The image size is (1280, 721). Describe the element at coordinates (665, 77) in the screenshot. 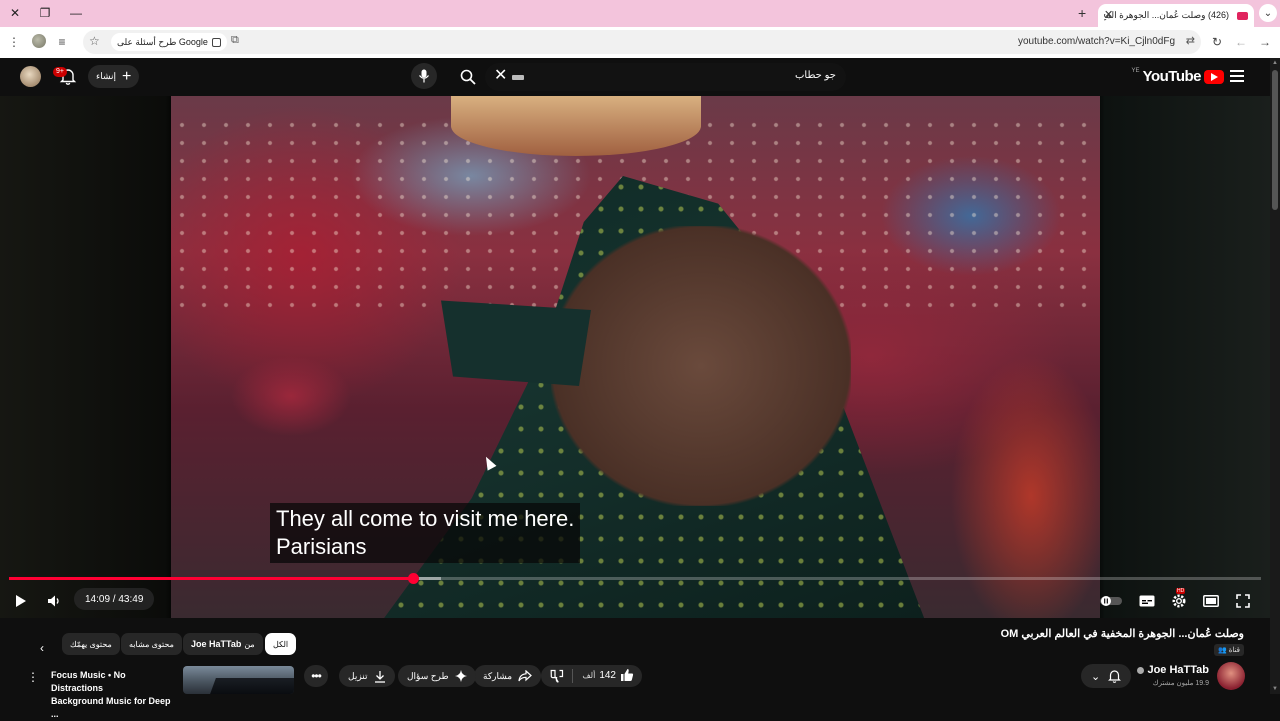

I see `search-input: جو حطاب ✕` at that location.